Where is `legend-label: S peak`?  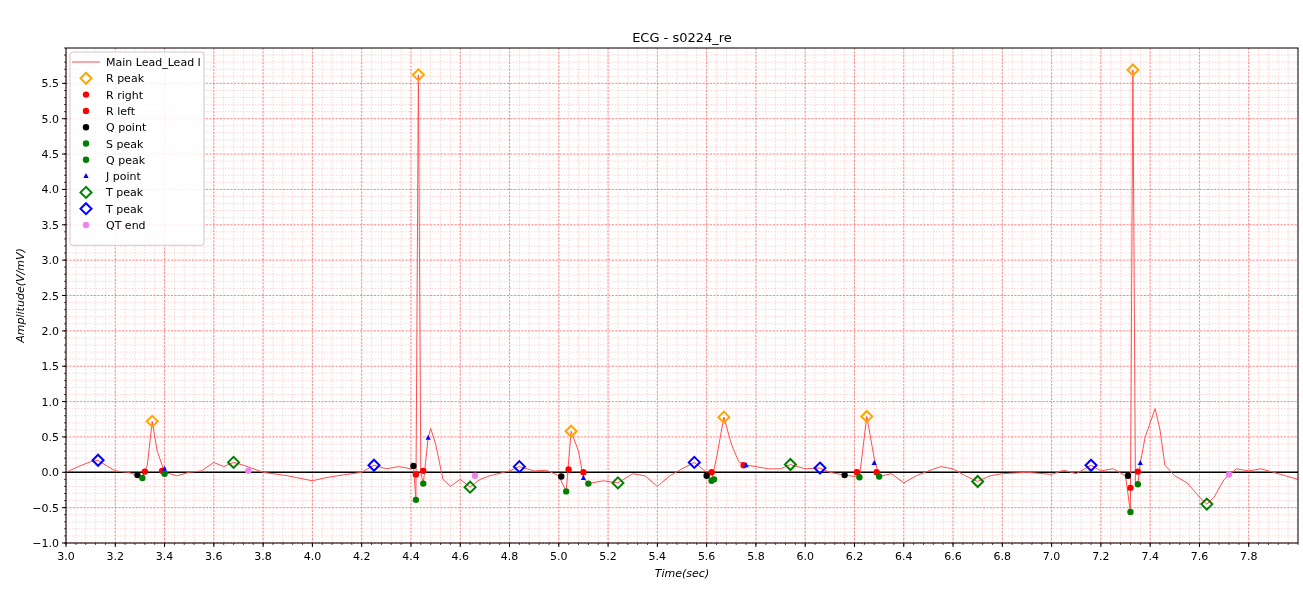 legend-label: S peak is located at coordinates (125, 144).